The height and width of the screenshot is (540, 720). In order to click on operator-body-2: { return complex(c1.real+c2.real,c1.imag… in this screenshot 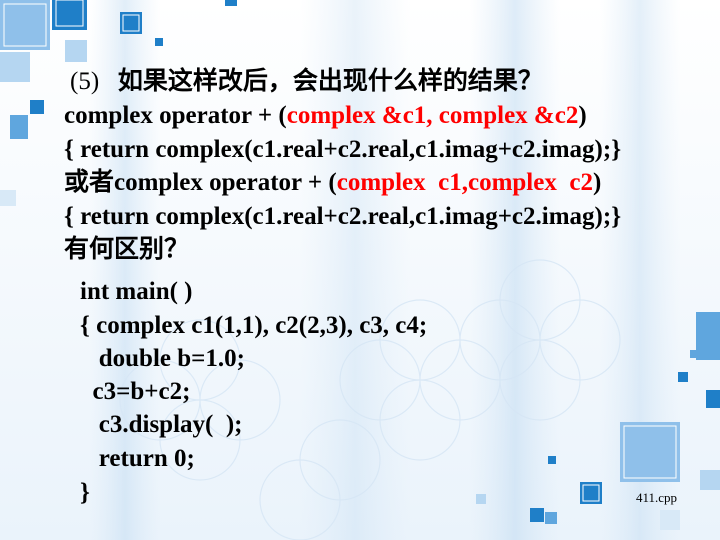, I will do `click(343, 216)`.